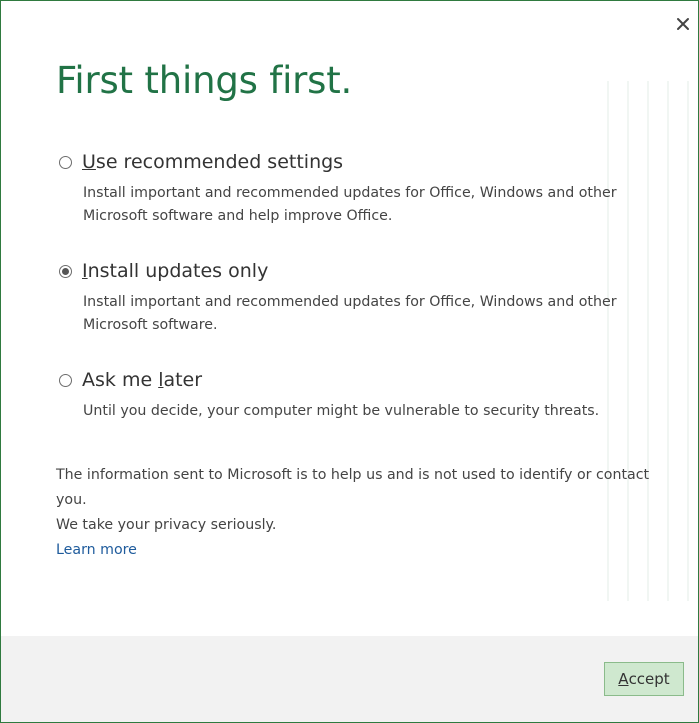 Image resolution: width=699 pixels, height=723 pixels. What do you see at coordinates (351, 271) in the screenshot?
I see `radio-install-updates-only: Install updates only` at bounding box center [351, 271].